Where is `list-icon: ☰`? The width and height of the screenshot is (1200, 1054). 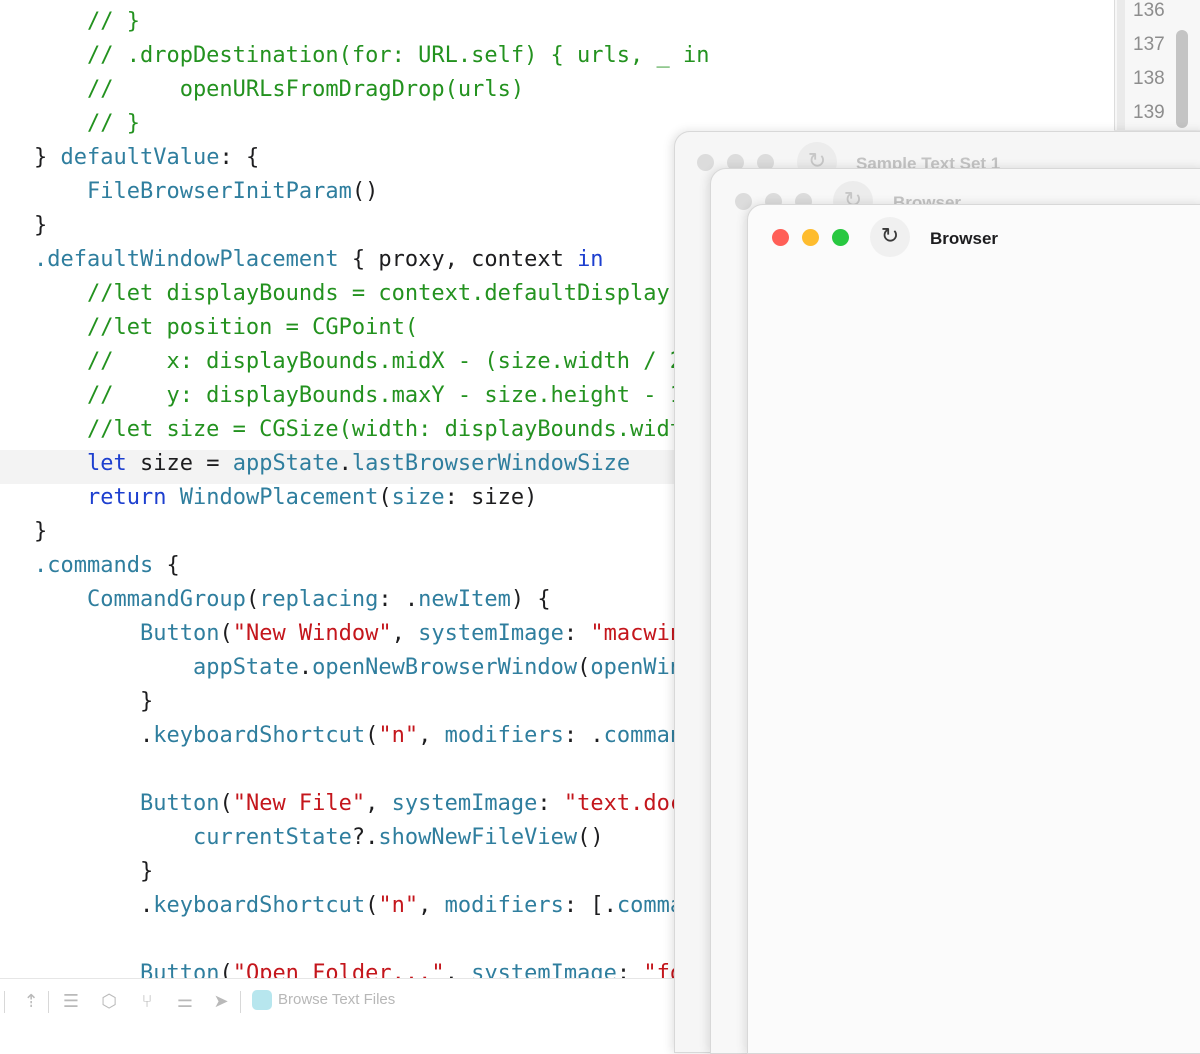
list-icon: ☰ is located at coordinates (71, 1002).